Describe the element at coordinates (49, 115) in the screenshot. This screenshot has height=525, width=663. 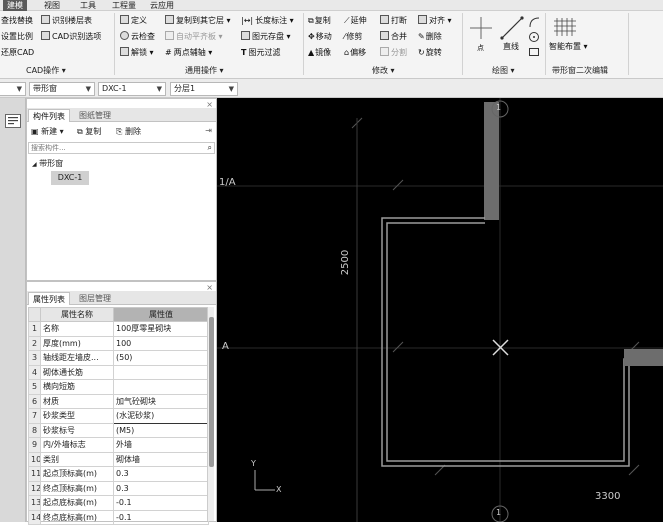
I see `tab-component-list: 构件列表` at that location.